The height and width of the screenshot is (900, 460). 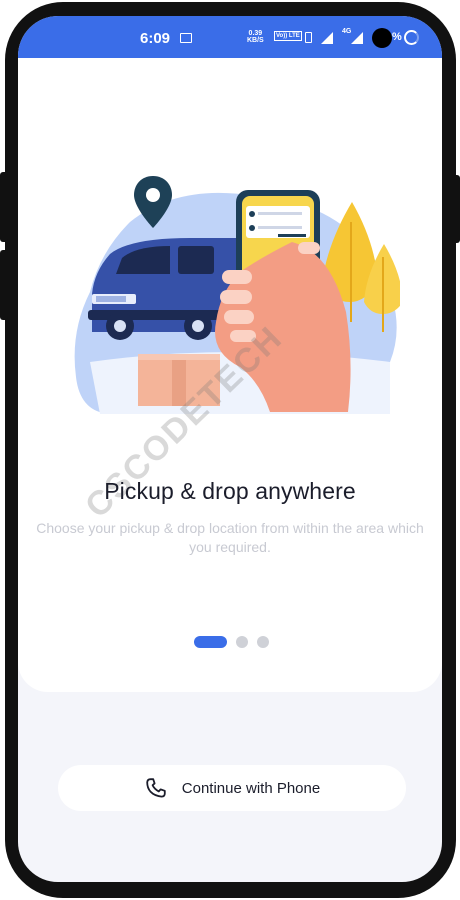 What do you see at coordinates (230, 37) in the screenshot?
I see `status-bar: 6:09 0.39 KB/S Vo)) LTE 4G %` at bounding box center [230, 37].